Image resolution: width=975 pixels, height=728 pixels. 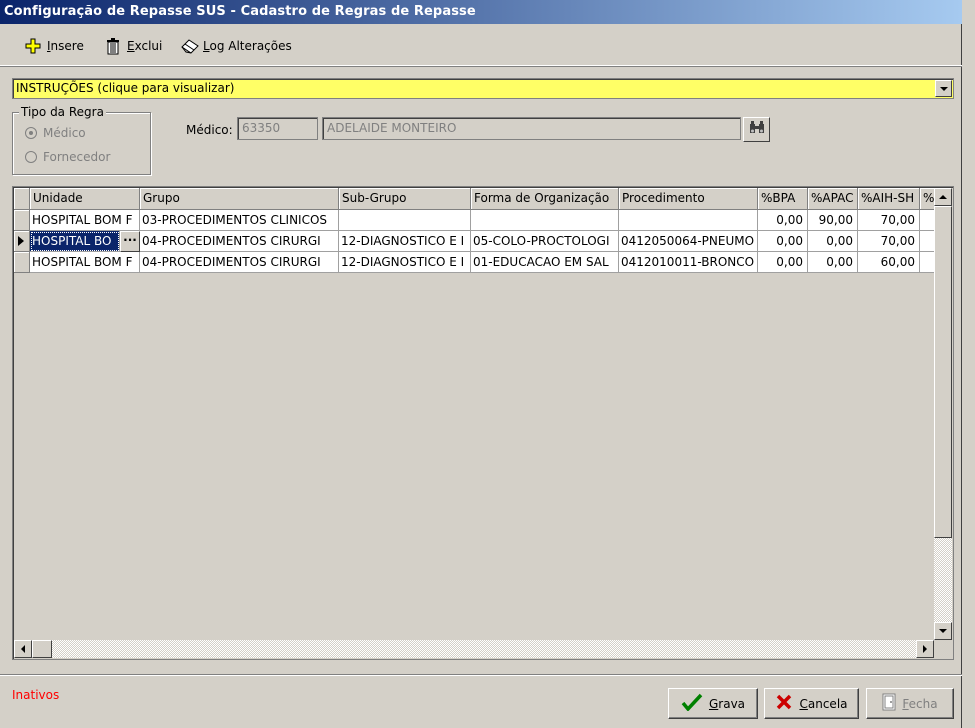 What do you see at coordinates (209, 130) in the screenshot?
I see `medico-label: Médico:` at bounding box center [209, 130].